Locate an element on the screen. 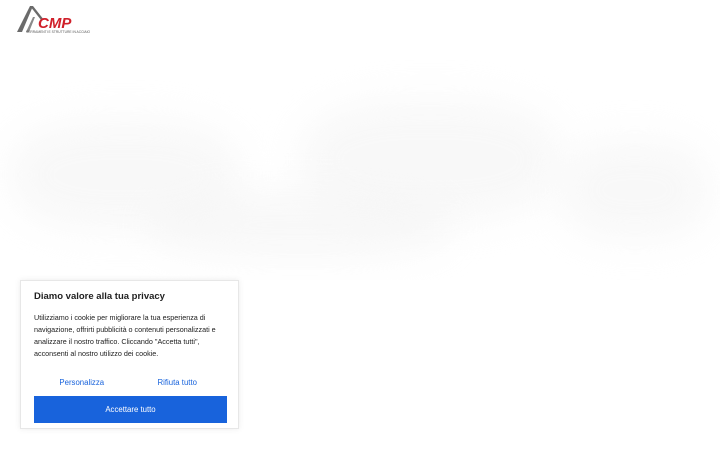 The height and width of the screenshot is (450, 720). accept-all-button: Accettare tutto is located at coordinates (130, 409).